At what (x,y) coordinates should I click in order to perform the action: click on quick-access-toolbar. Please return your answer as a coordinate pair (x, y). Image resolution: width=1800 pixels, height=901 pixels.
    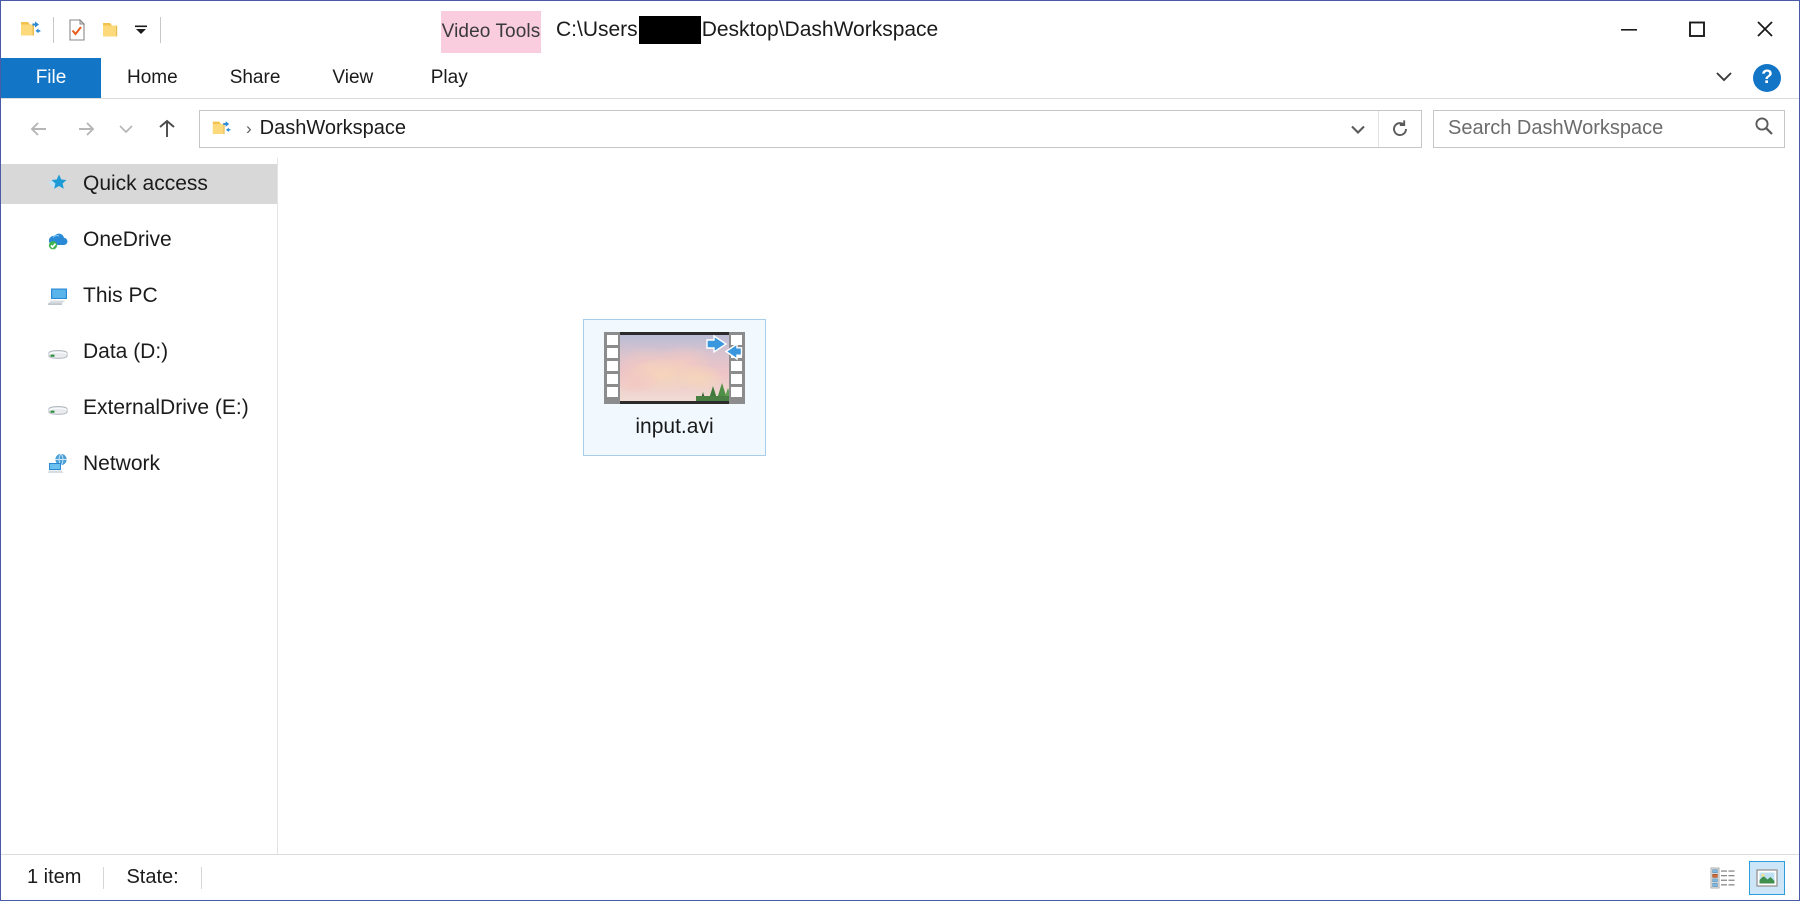
    Looking at the image, I should click on (84, 29).